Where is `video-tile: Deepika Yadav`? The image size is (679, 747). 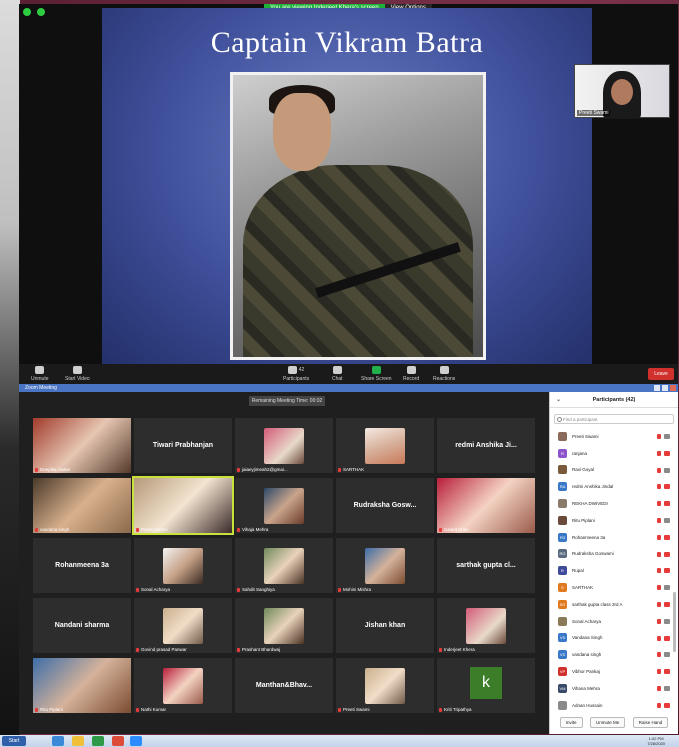
video-tile: Deepika Yadav is located at coordinates (82, 445).